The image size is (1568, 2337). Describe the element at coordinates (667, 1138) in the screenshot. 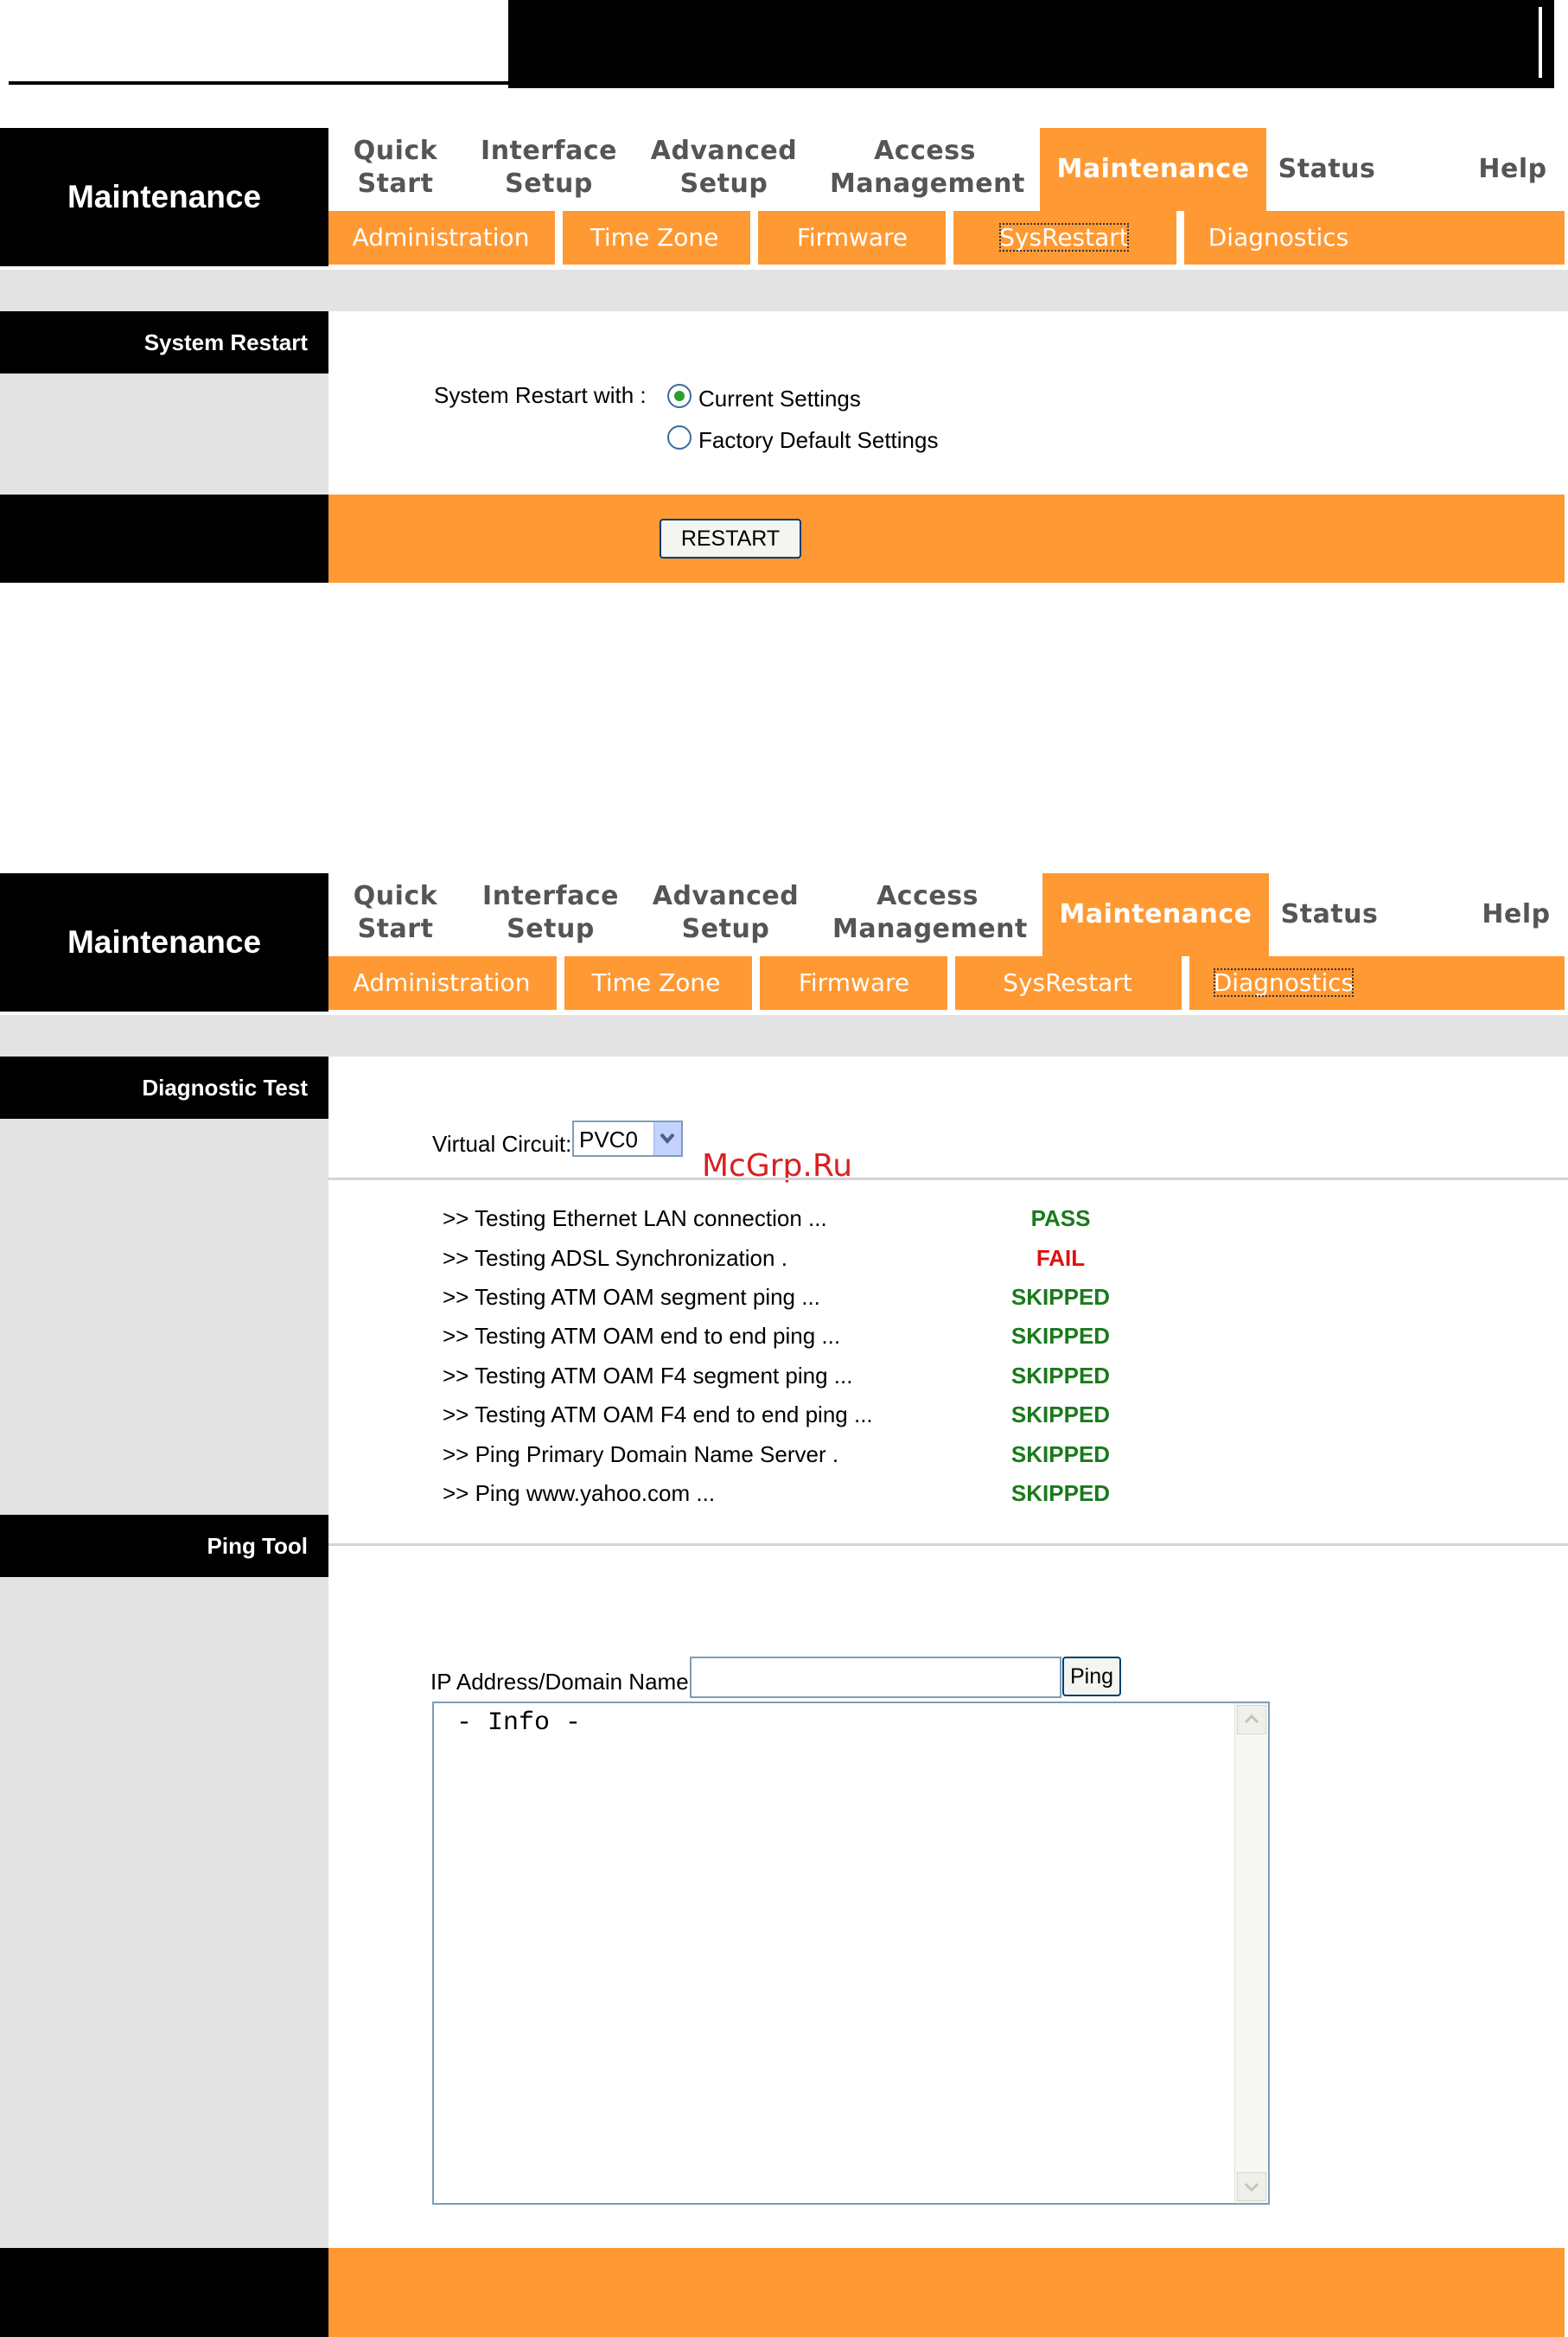

I see `chevron-down-icon` at that location.